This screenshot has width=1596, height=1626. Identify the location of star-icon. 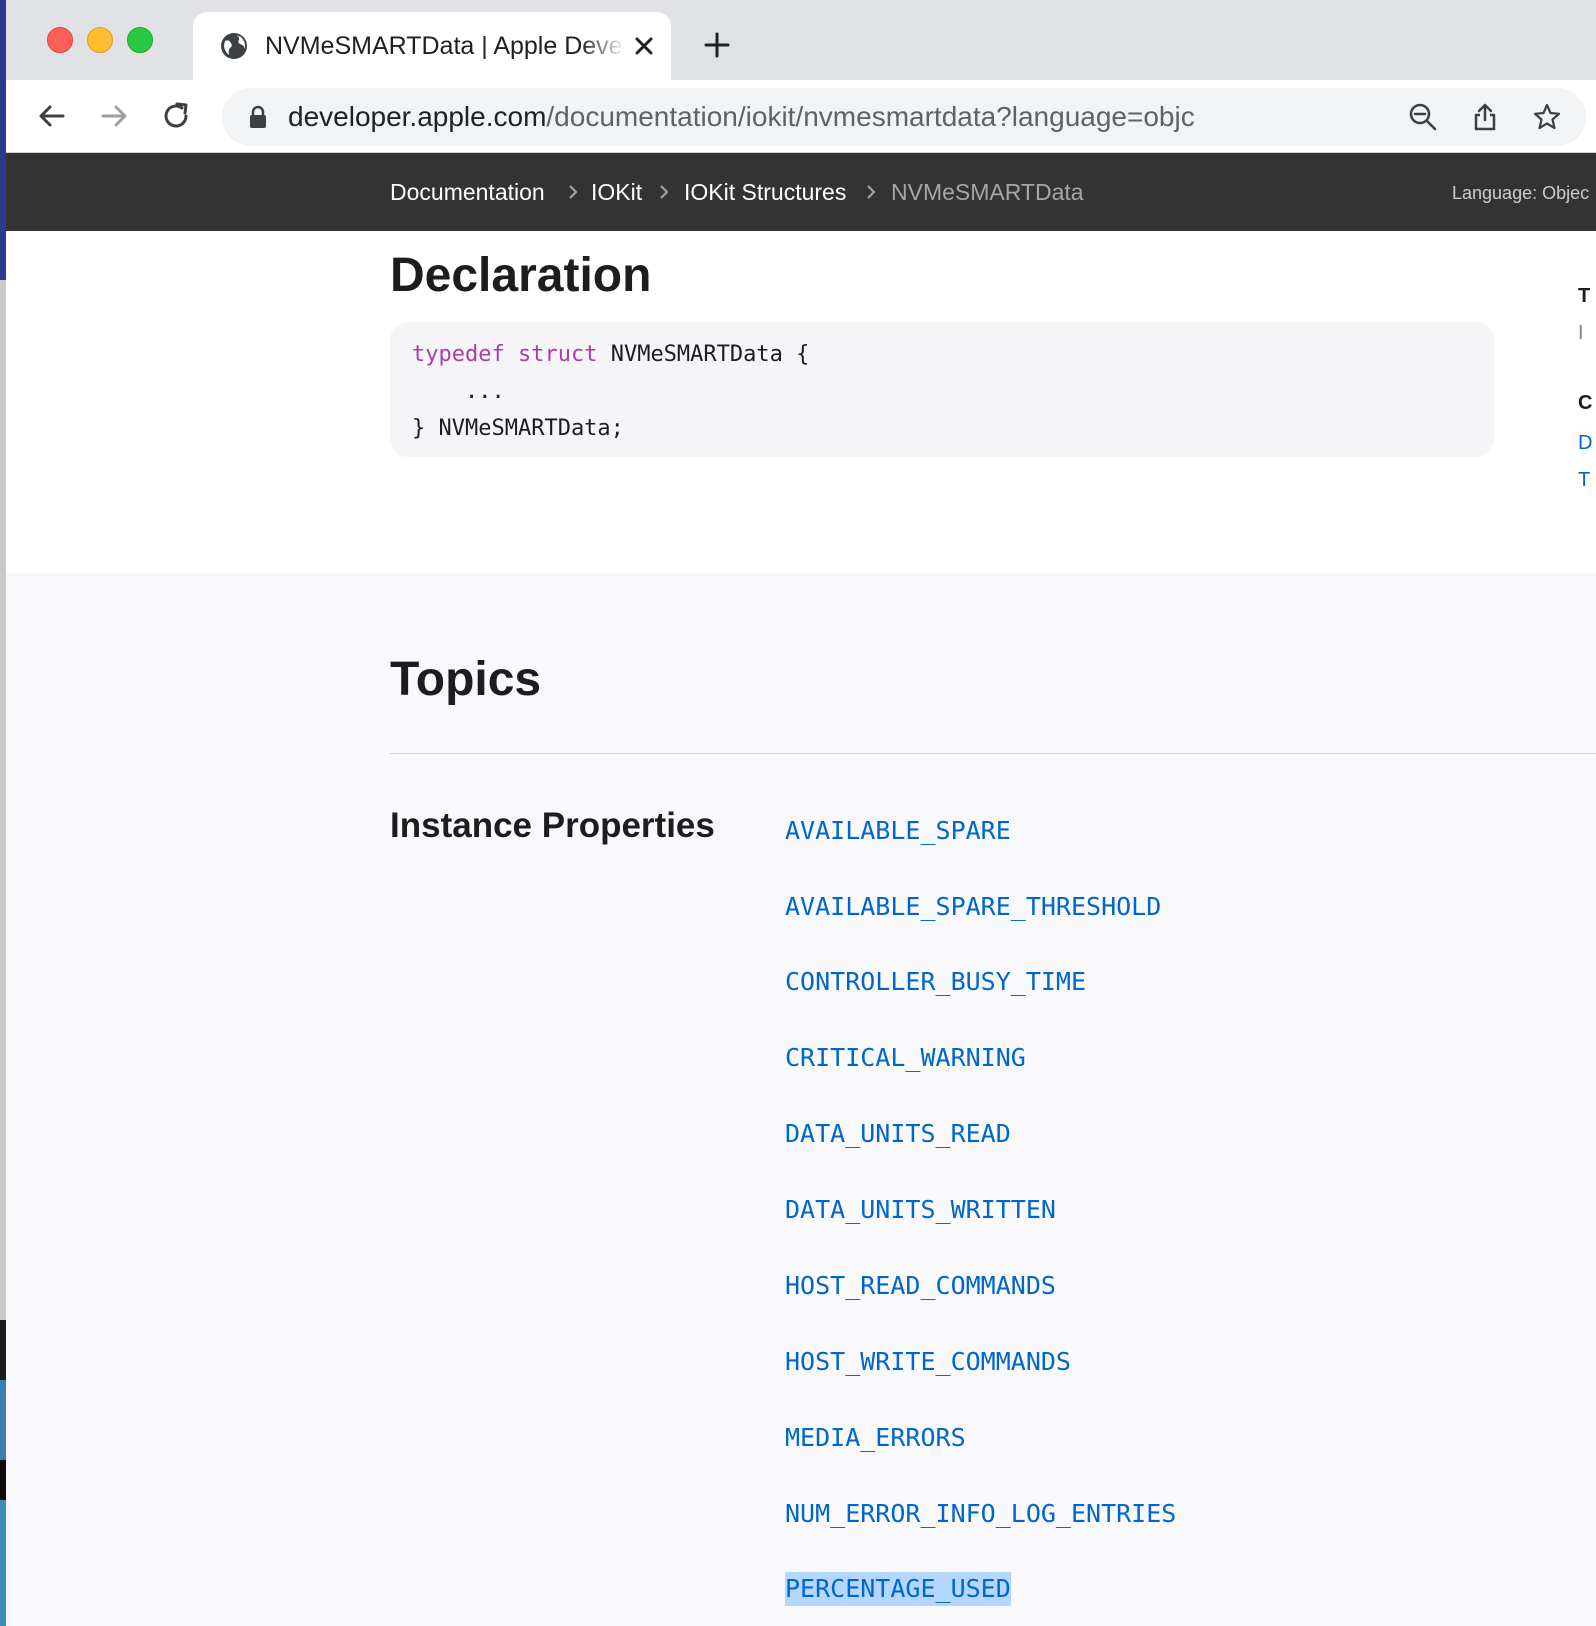
(1547, 117).